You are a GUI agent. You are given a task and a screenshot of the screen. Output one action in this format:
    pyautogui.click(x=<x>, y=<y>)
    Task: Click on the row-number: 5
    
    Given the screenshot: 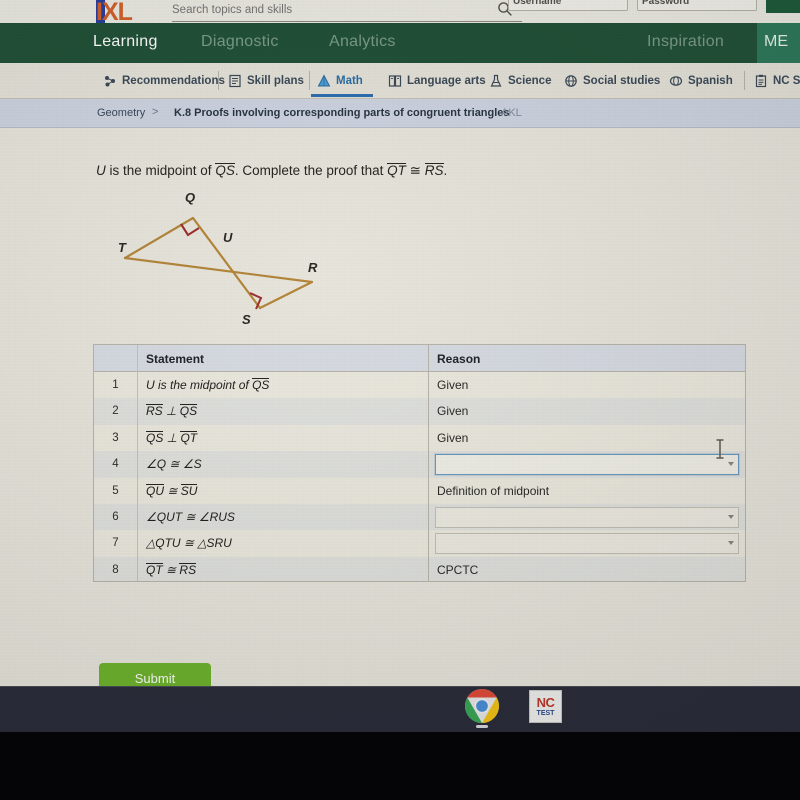 What is the action you would take?
    pyautogui.click(x=115, y=490)
    